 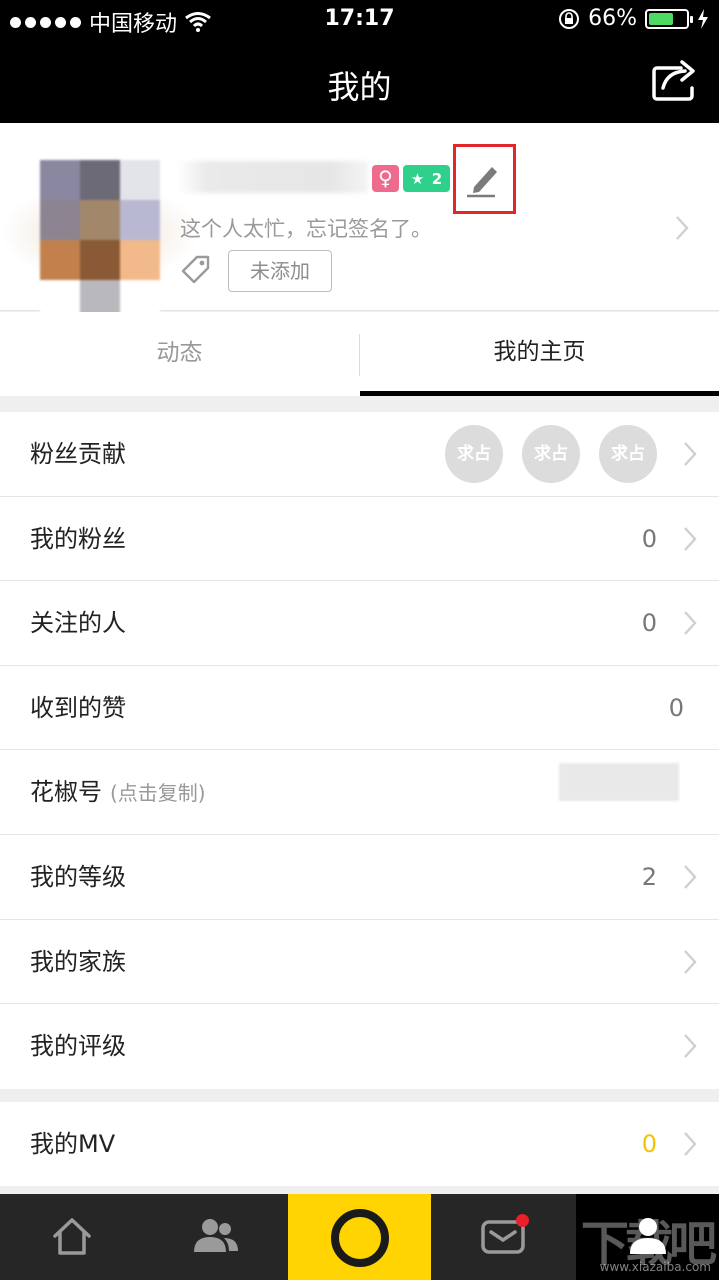 I want to click on battery-percent: 66%, so click(x=612, y=18).